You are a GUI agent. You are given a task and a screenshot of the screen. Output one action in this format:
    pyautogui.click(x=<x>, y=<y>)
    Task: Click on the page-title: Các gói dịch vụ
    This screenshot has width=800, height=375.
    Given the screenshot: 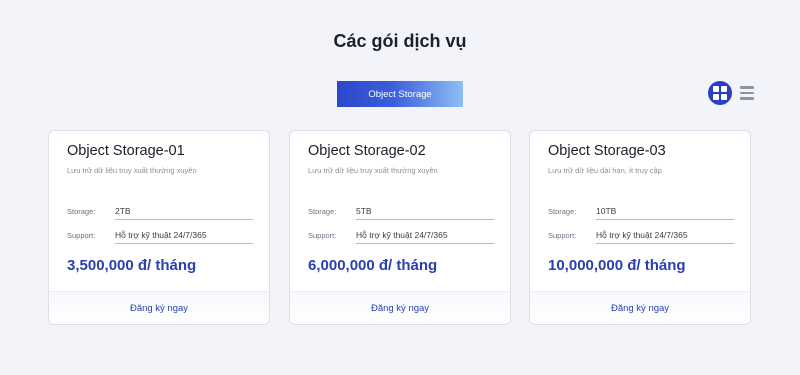 What is the action you would take?
    pyautogui.click(x=400, y=41)
    